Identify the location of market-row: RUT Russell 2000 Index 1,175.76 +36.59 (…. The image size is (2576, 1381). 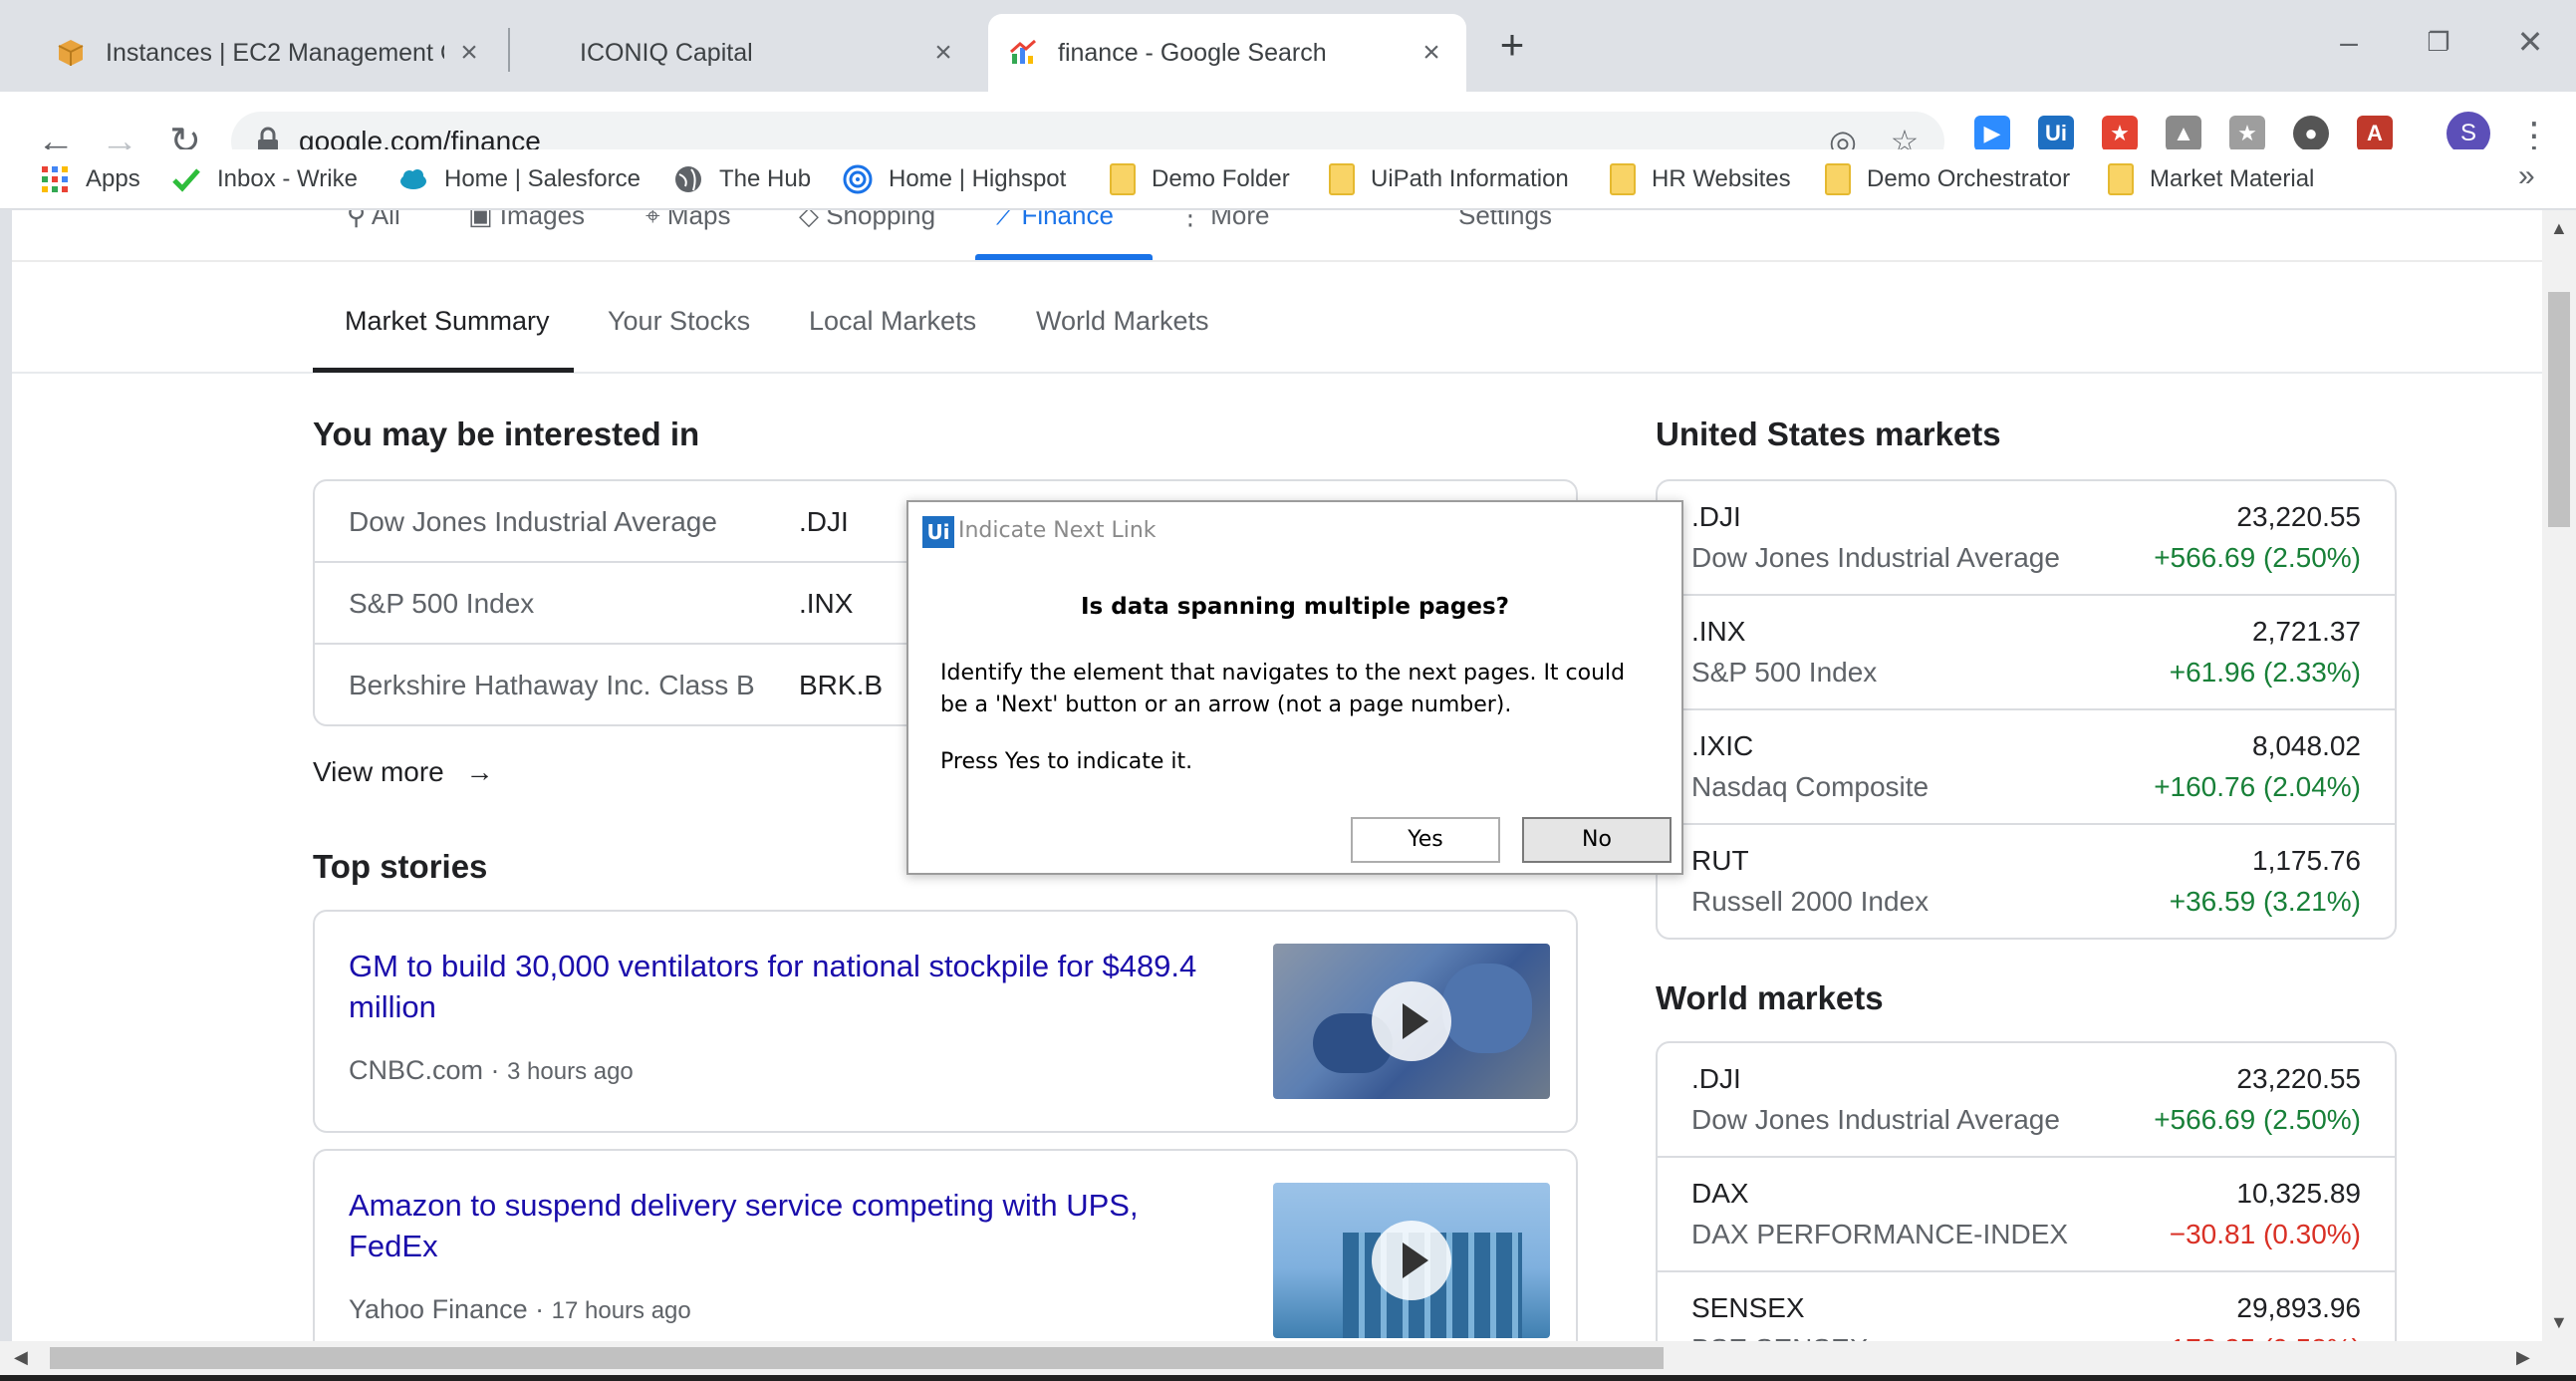
(2026, 881).